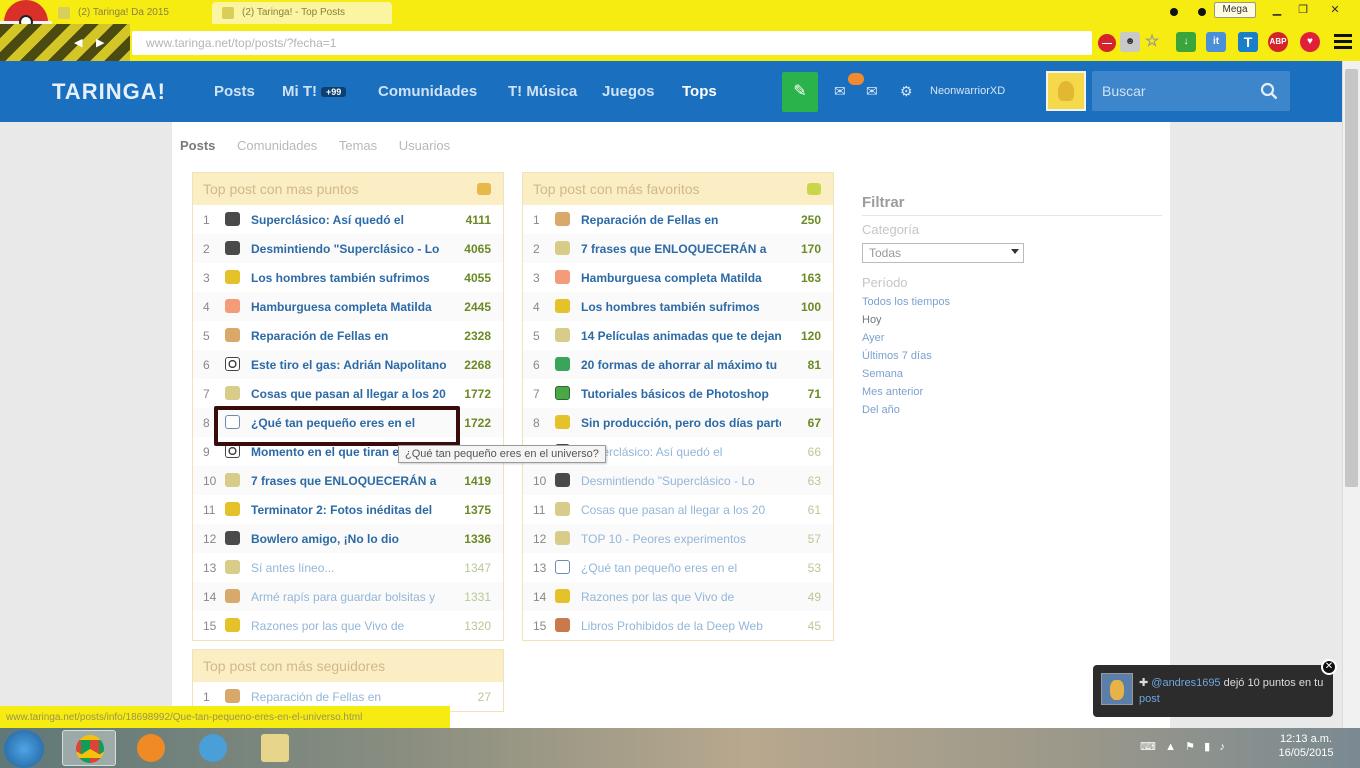  Describe the element at coordinates (351, 220) in the screenshot. I see `post-title-link: Superclásico: Así quedó el` at that location.